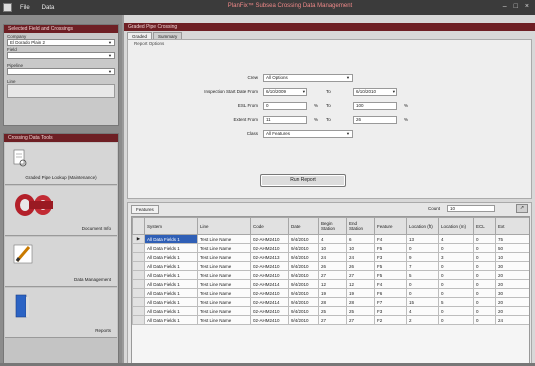  Describe the element at coordinates (527, 7) in the screenshot. I see `close-icon: ×` at that location.